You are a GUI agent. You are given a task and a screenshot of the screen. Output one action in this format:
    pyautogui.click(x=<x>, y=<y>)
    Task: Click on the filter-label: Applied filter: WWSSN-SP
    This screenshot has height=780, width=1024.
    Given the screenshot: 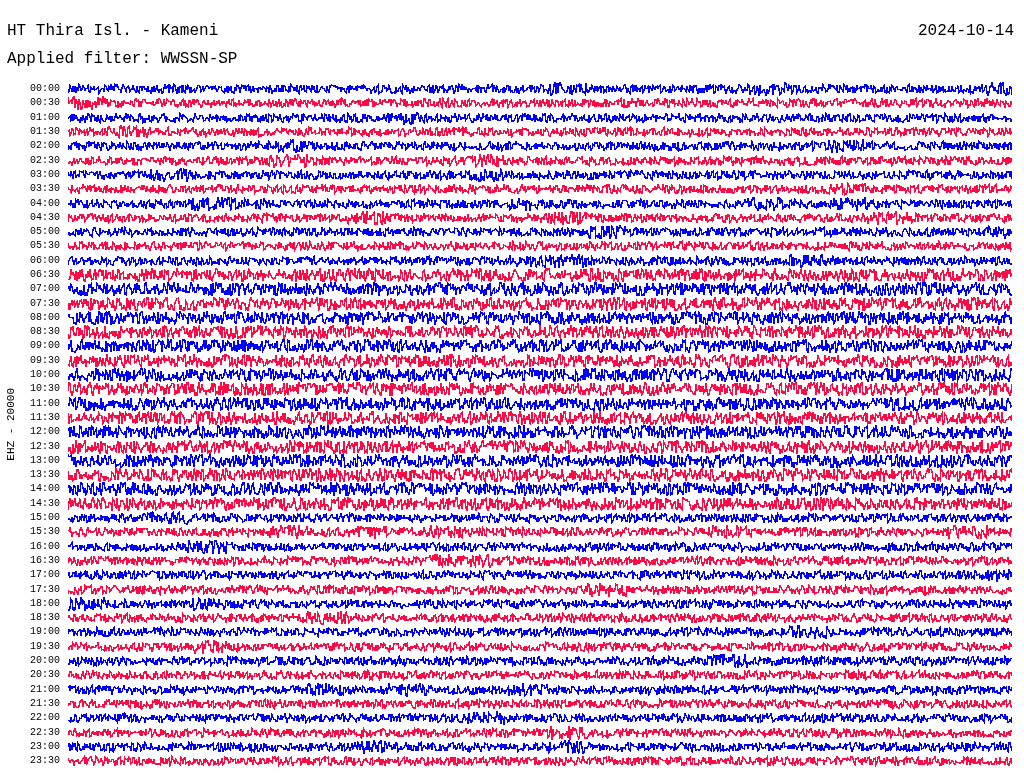 What is the action you would take?
    pyautogui.click(x=122, y=59)
    